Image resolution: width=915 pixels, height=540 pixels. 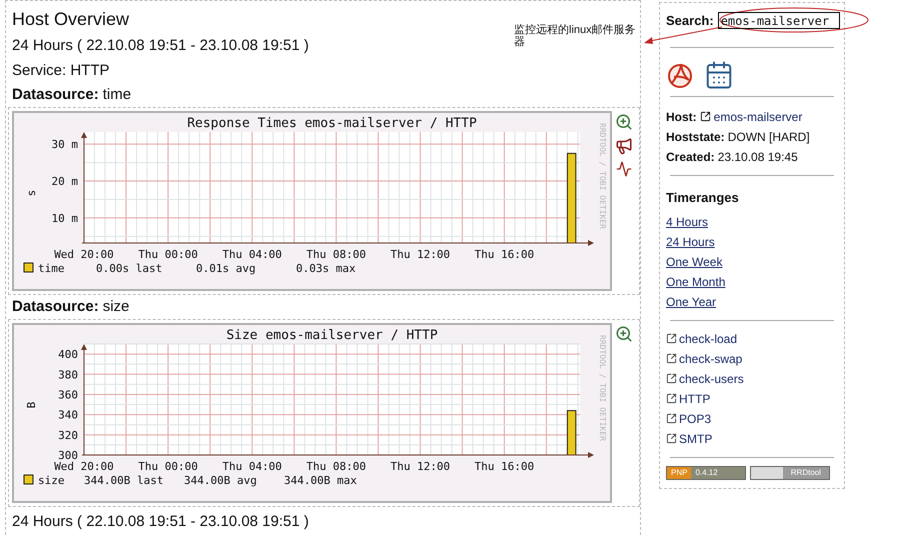 What do you see at coordinates (624, 146) in the screenshot?
I see `horn-icon` at bounding box center [624, 146].